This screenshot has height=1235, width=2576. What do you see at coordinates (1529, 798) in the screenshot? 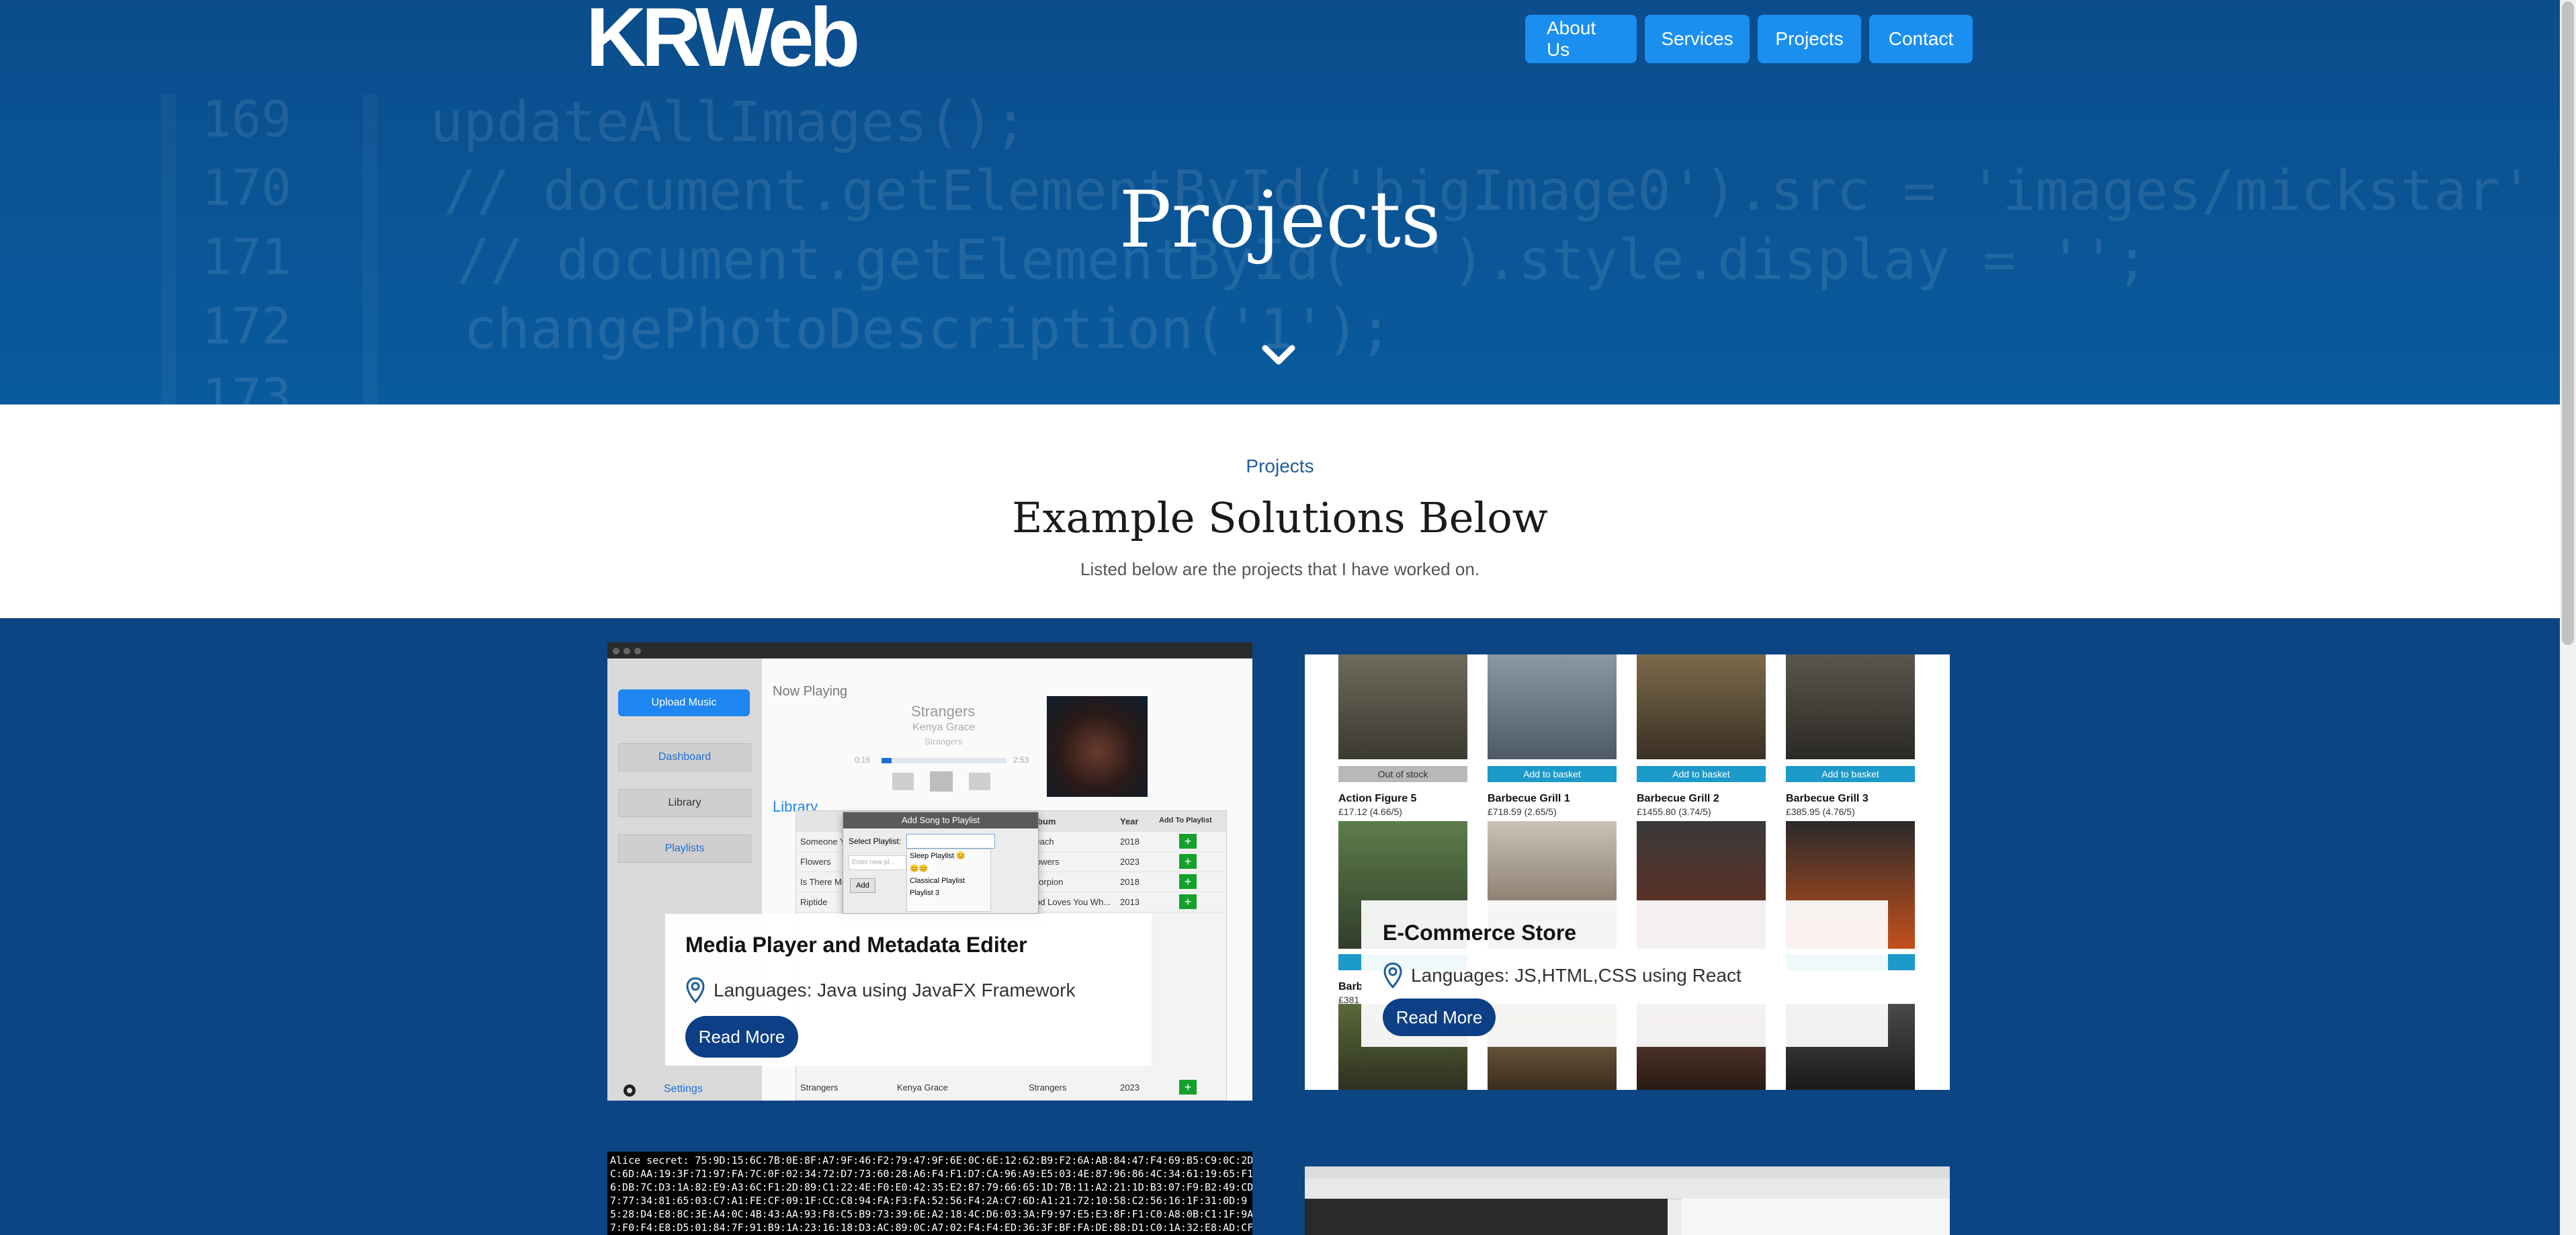
I see `product-name: Barbecue Grill 1` at bounding box center [1529, 798].